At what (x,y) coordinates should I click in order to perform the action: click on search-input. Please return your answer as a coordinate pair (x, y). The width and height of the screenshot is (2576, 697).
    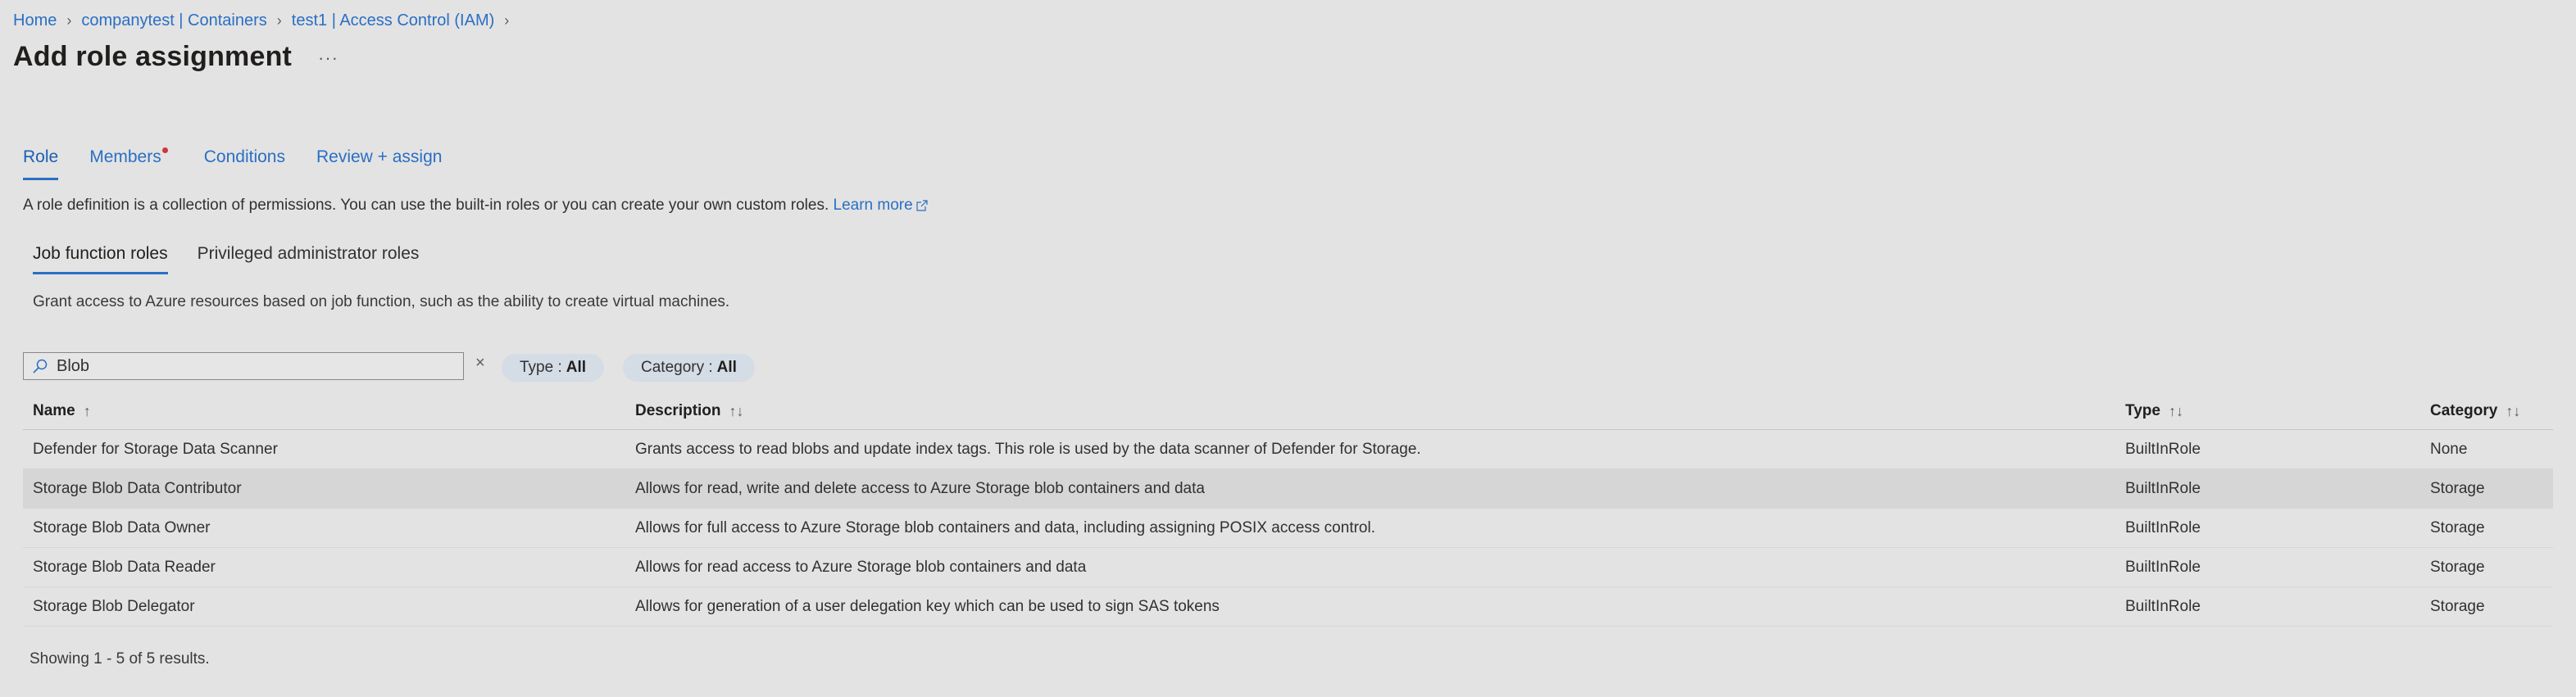
    Looking at the image, I should click on (253, 366).